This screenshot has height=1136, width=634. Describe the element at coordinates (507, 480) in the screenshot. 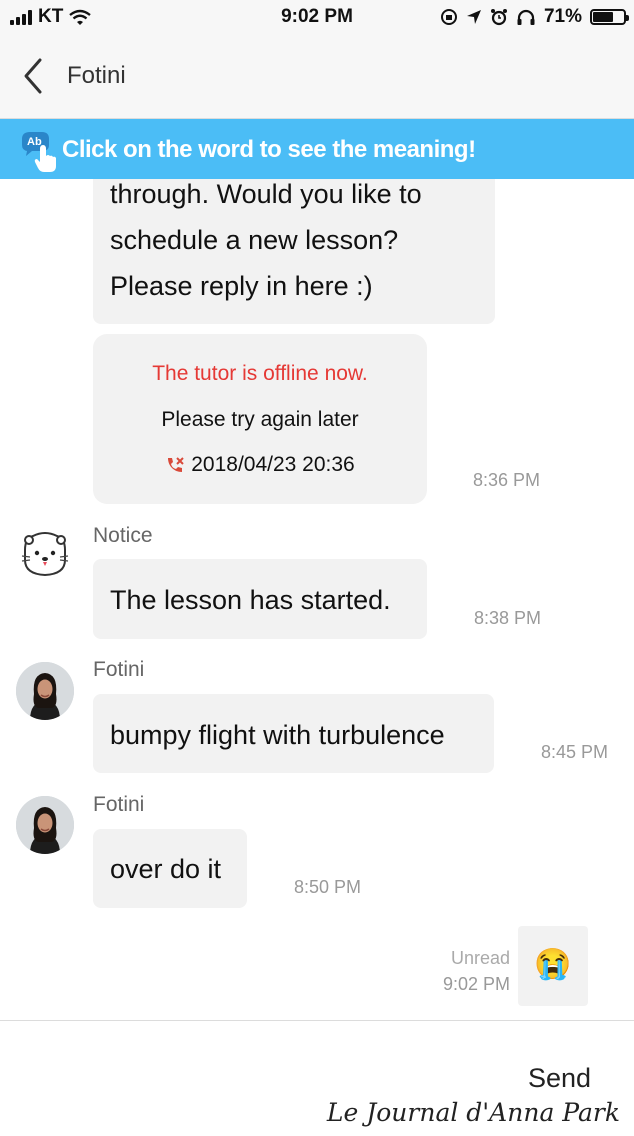

I see `message-time: 8:36 PM` at that location.